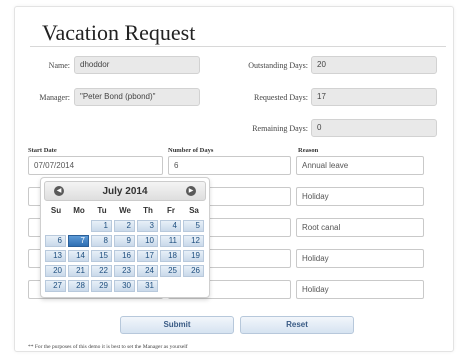 The width and height of the screenshot is (462, 358). I want to click on prev-month-icon: ◀, so click(59, 191).